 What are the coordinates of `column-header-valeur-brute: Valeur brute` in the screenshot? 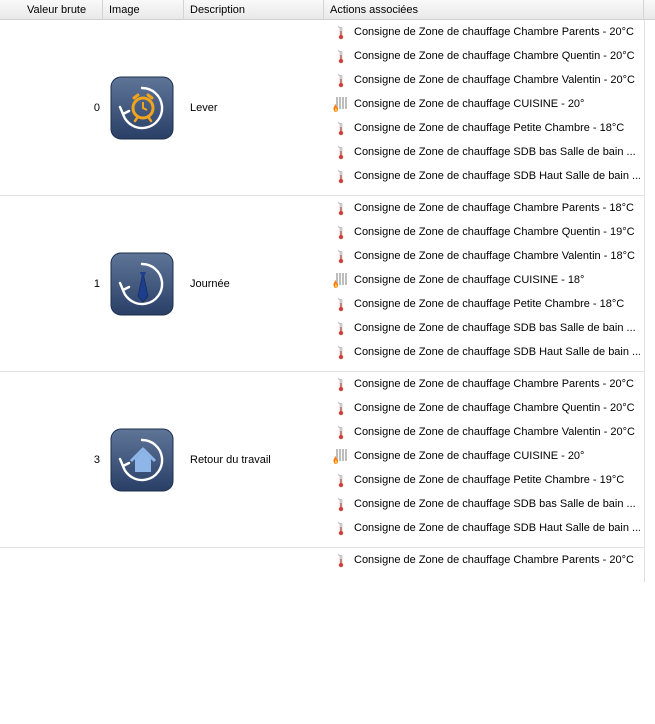 It's located at (51, 10).